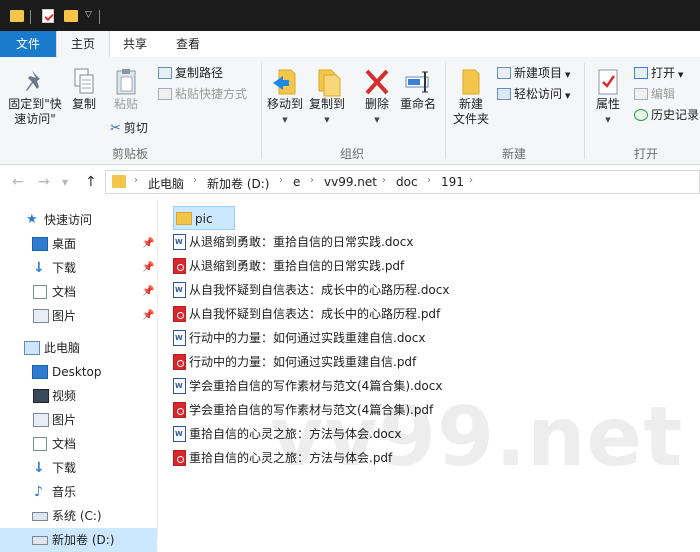 The width and height of the screenshot is (700, 552). I want to click on open-group-label: 打开, so click(646, 154).